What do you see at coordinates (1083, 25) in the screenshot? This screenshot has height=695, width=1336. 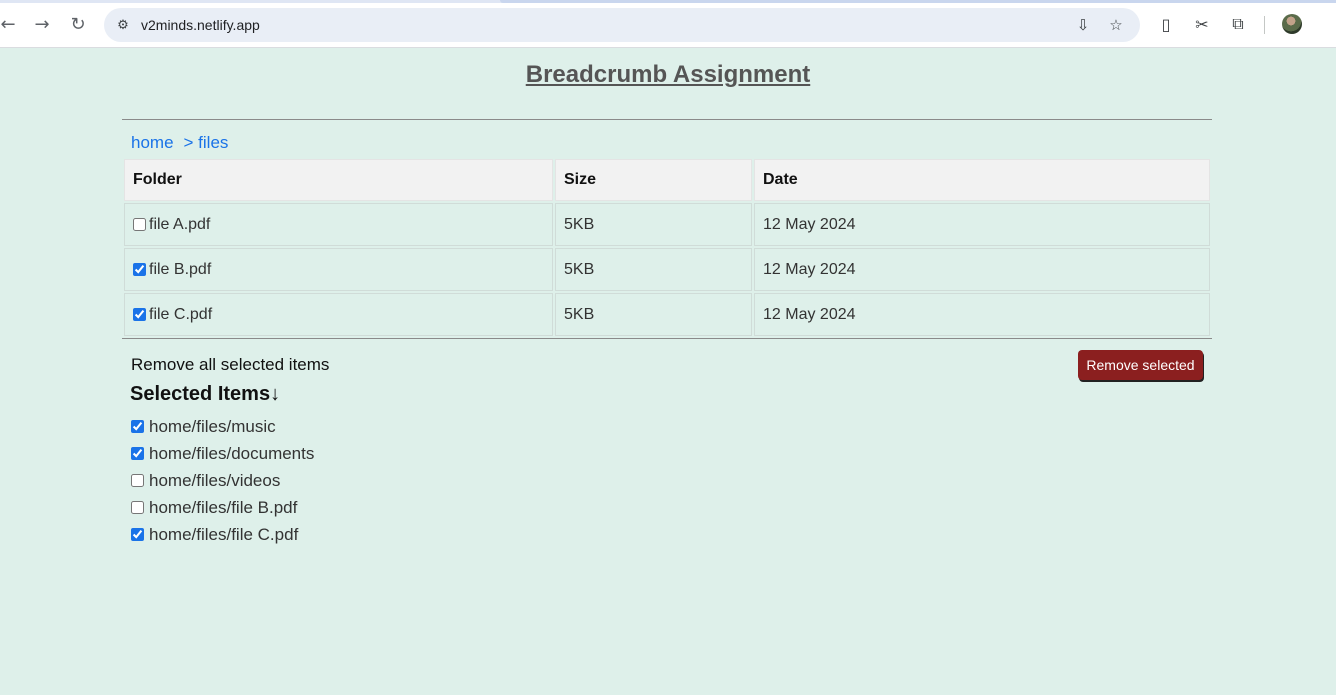 I see `install-app-icon: ⇩` at bounding box center [1083, 25].